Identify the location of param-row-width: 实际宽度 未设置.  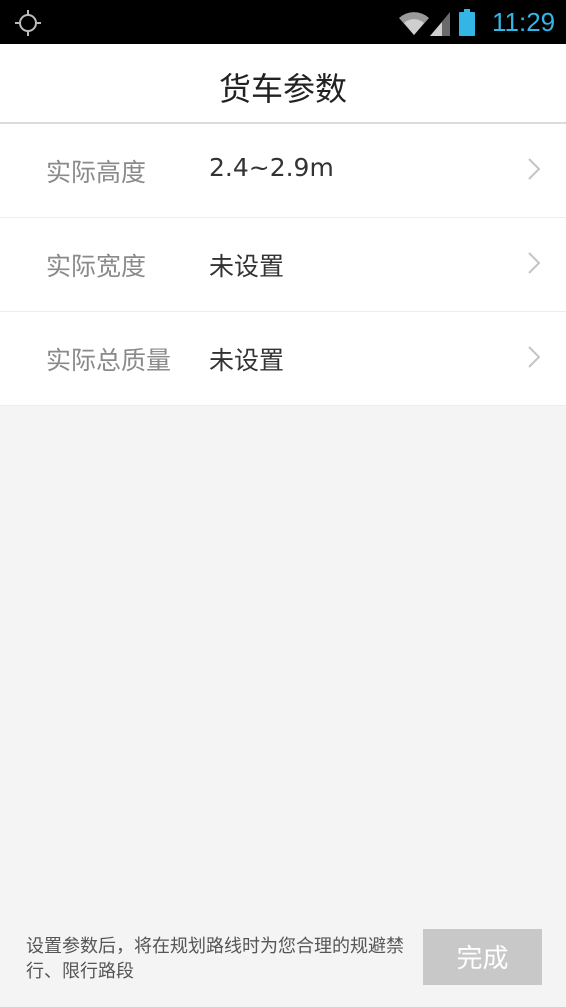
(283, 265).